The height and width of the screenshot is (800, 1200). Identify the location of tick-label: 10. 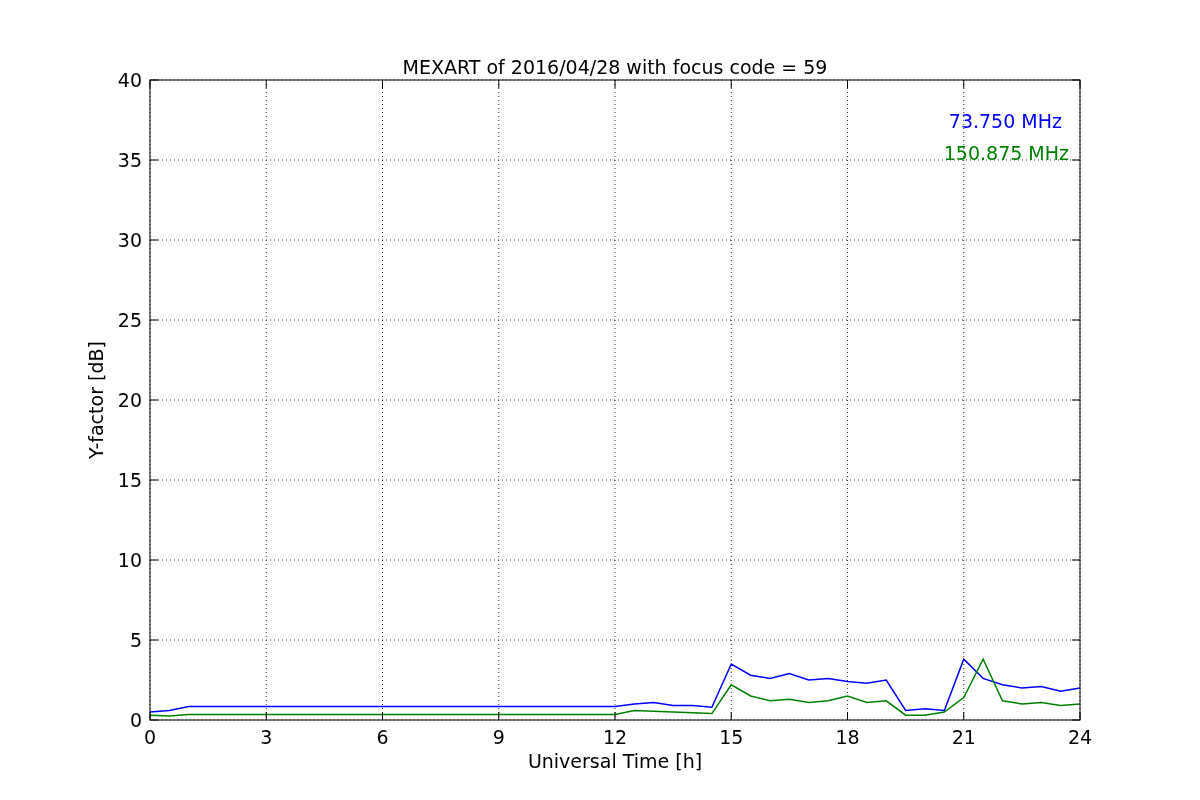
(129, 560).